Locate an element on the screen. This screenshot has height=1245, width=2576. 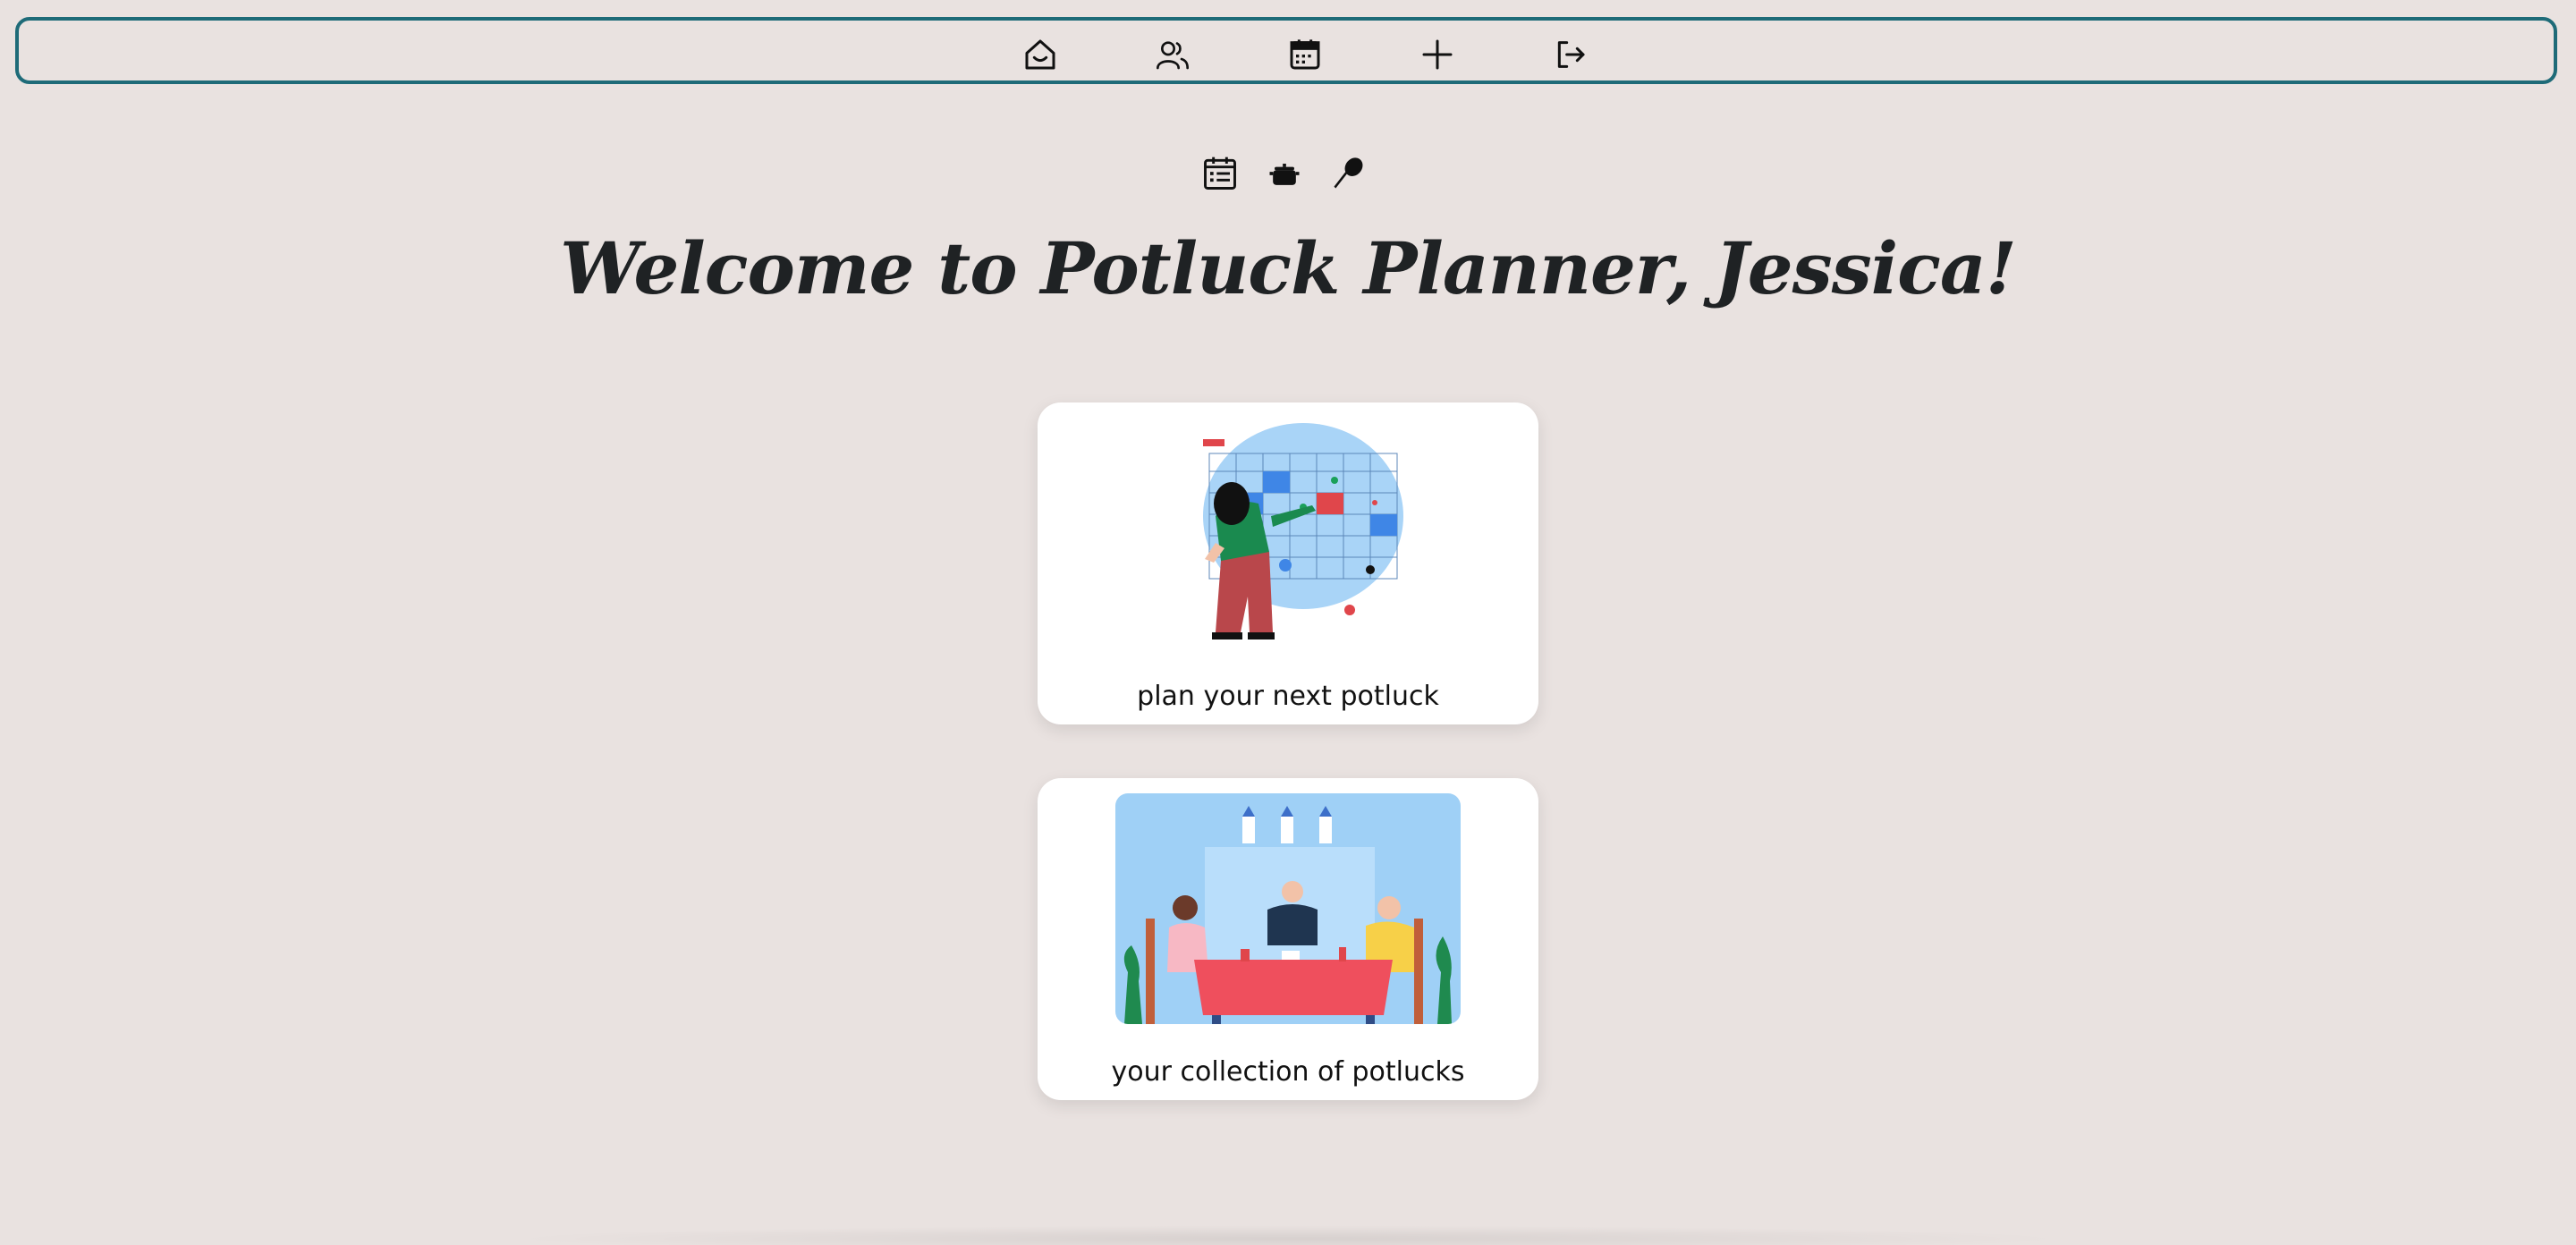
nav-logout-button is located at coordinates (1569, 54).